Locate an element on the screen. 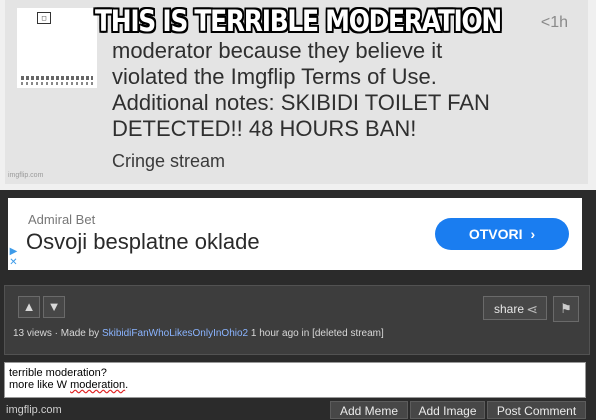 The width and height of the screenshot is (596, 420). flag-icon: ⚑ is located at coordinates (566, 308).